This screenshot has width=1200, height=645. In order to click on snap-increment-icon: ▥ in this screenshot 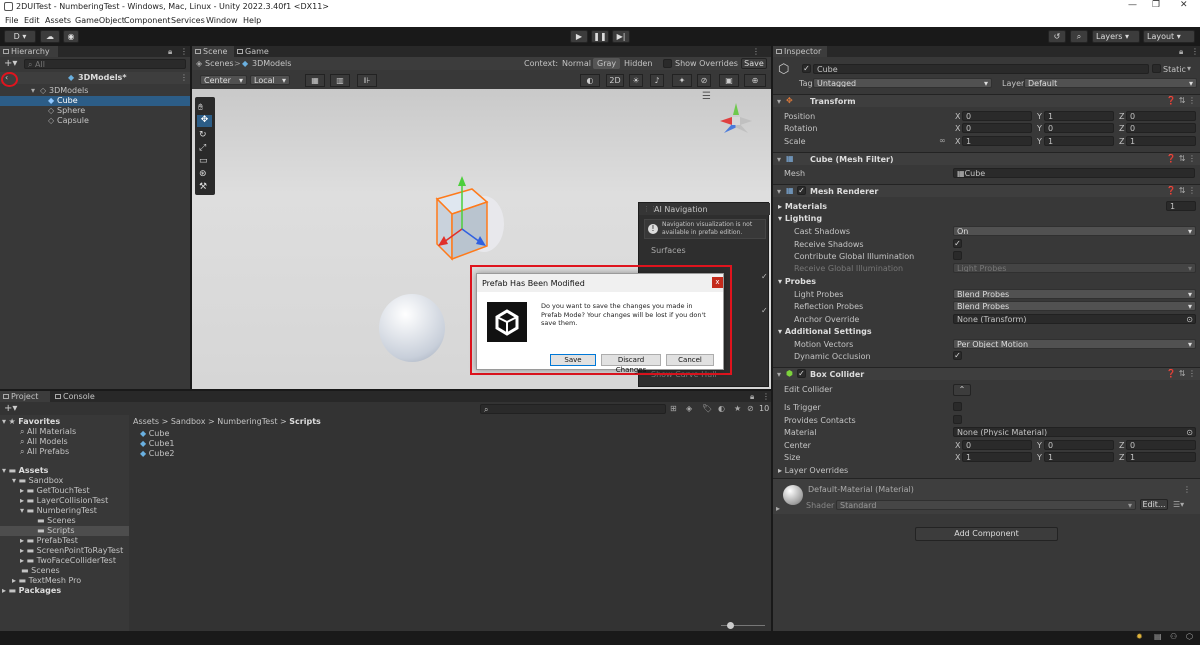, I will do `click(340, 80)`.